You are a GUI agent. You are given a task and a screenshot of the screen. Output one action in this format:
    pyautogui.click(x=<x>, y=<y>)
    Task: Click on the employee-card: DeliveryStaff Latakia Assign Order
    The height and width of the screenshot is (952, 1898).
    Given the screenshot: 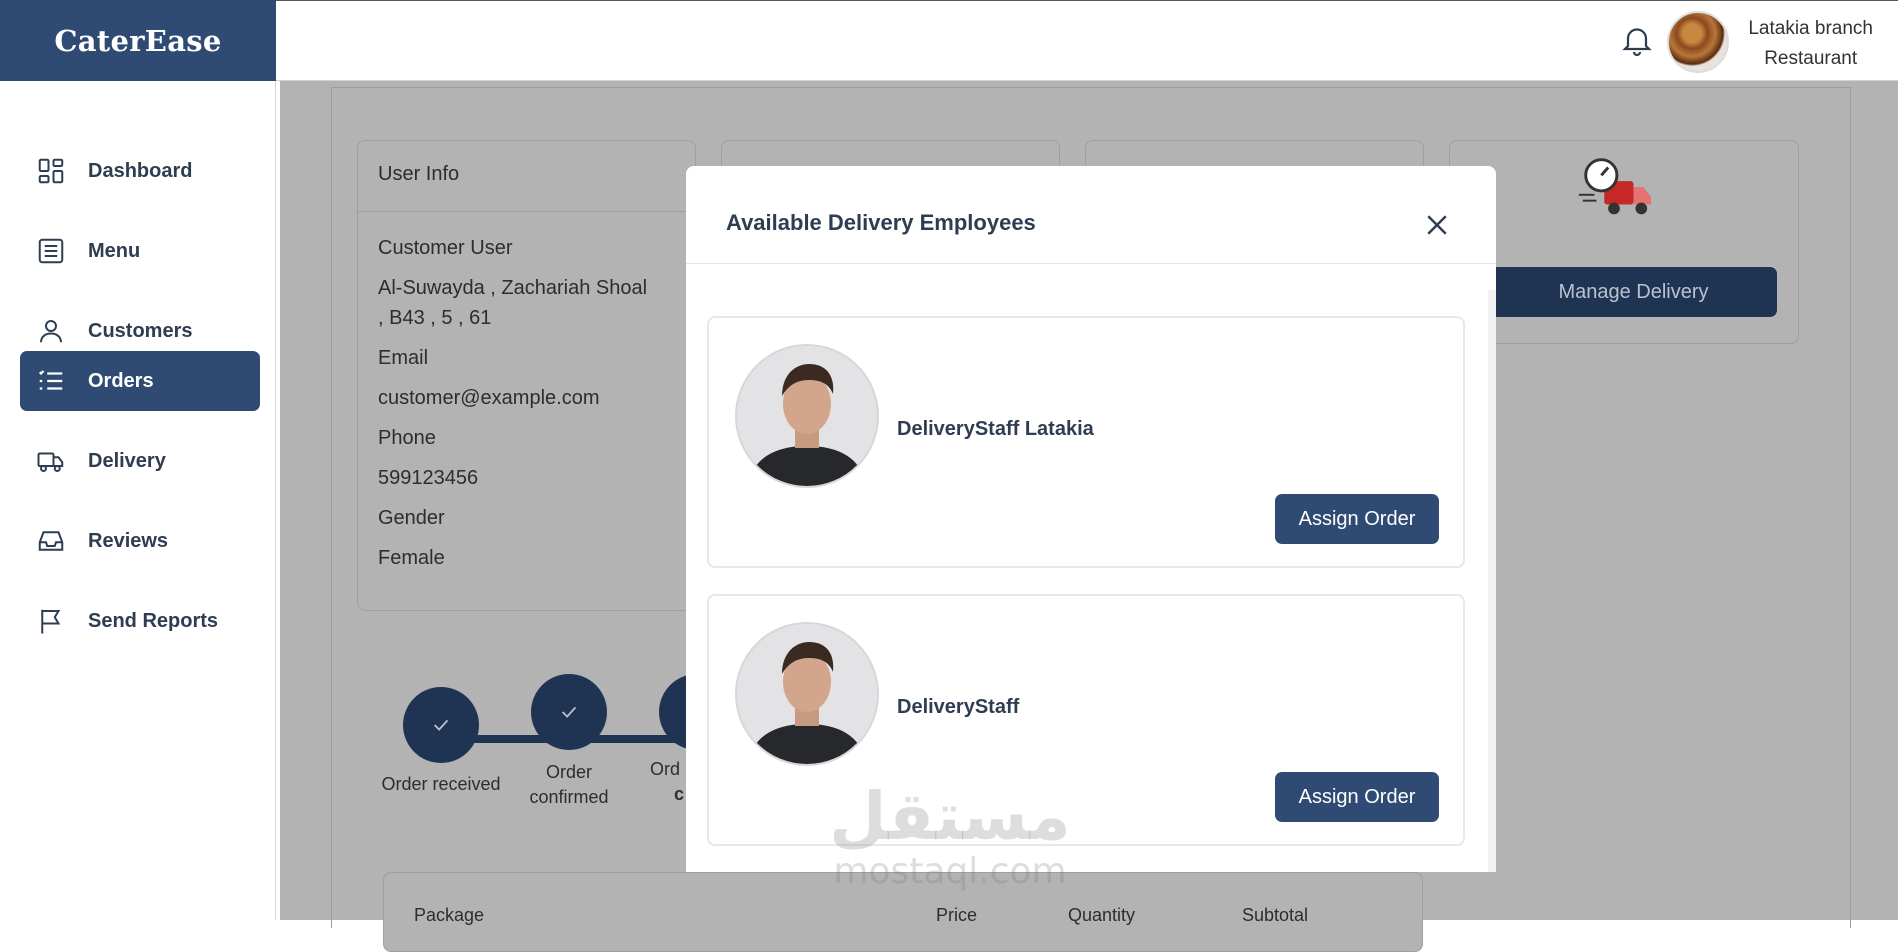 What is the action you would take?
    pyautogui.click(x=1086, y=442)
    